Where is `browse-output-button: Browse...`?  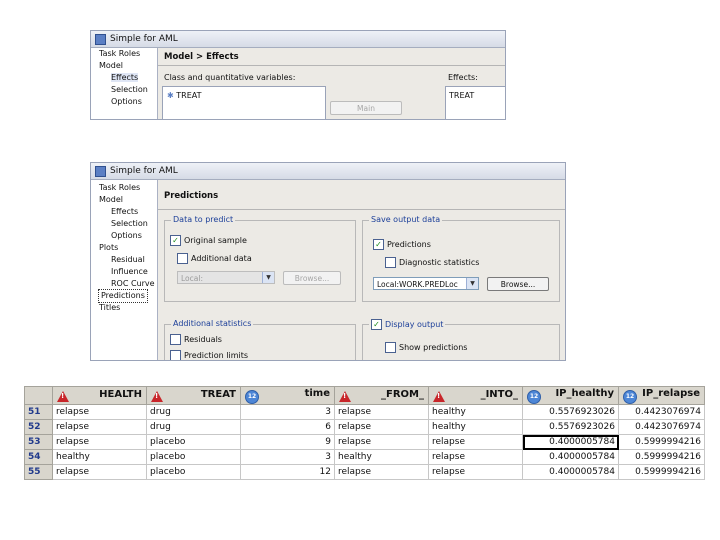
browse-output-button: Browse... is located at coordinates (518, 284).